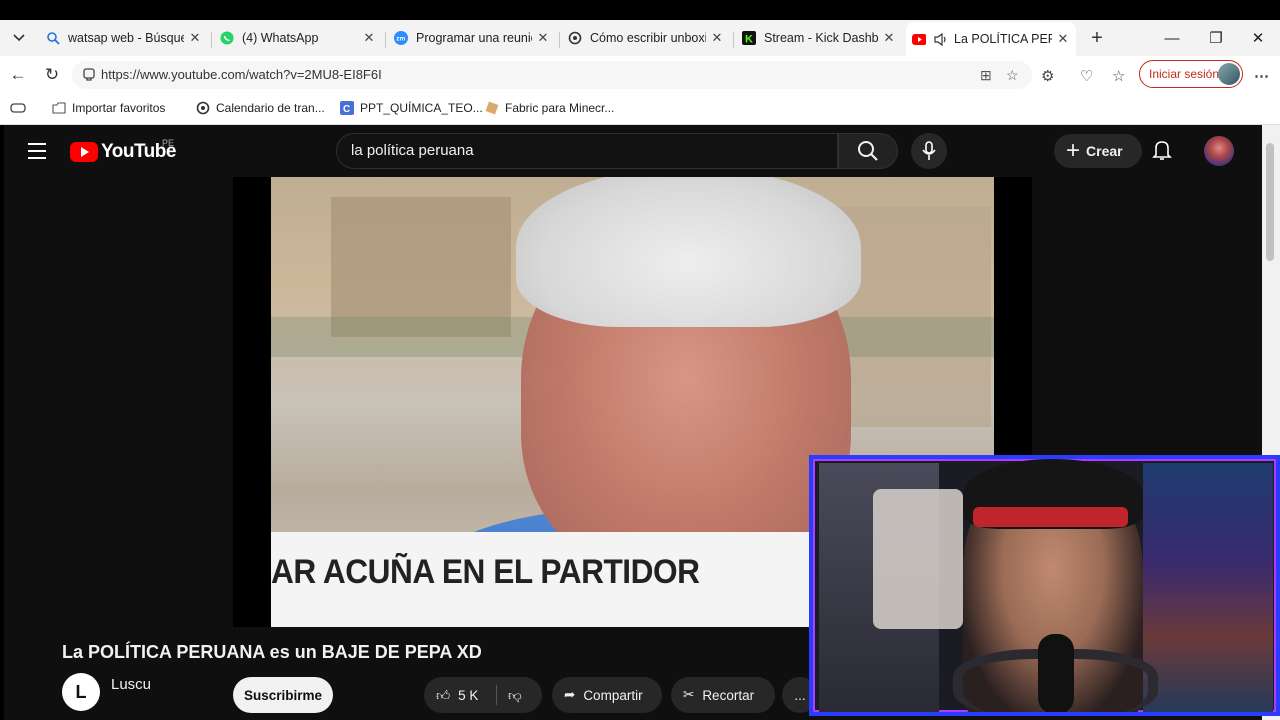  What do you see at coordinates (1270, 202) in the screenshot?
I see `scrollbar-thumb` at bounding box center [1270, 202].